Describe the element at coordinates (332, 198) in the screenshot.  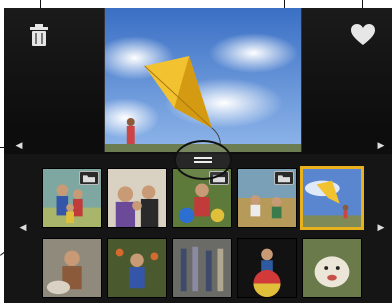
I see `thumbnail-kite-beach` at that location.